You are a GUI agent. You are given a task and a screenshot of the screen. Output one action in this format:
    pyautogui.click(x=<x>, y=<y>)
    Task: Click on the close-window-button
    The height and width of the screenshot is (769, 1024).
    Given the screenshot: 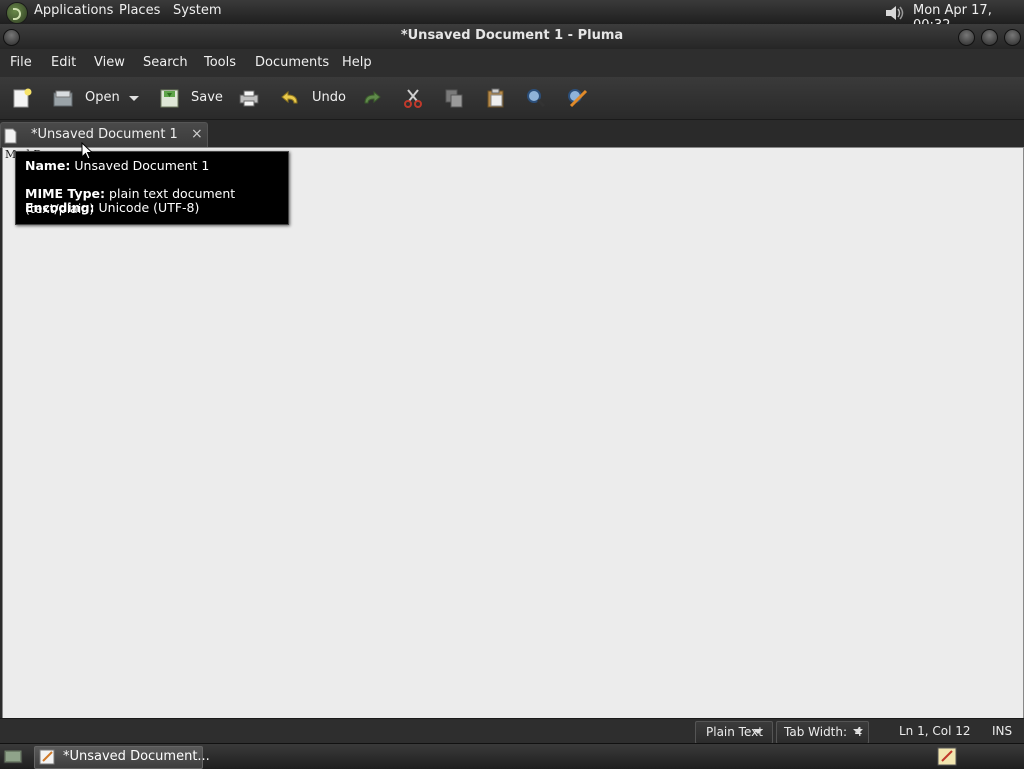 What is the action you would take?
    pyautogui.click(x=1012, y=37)
    